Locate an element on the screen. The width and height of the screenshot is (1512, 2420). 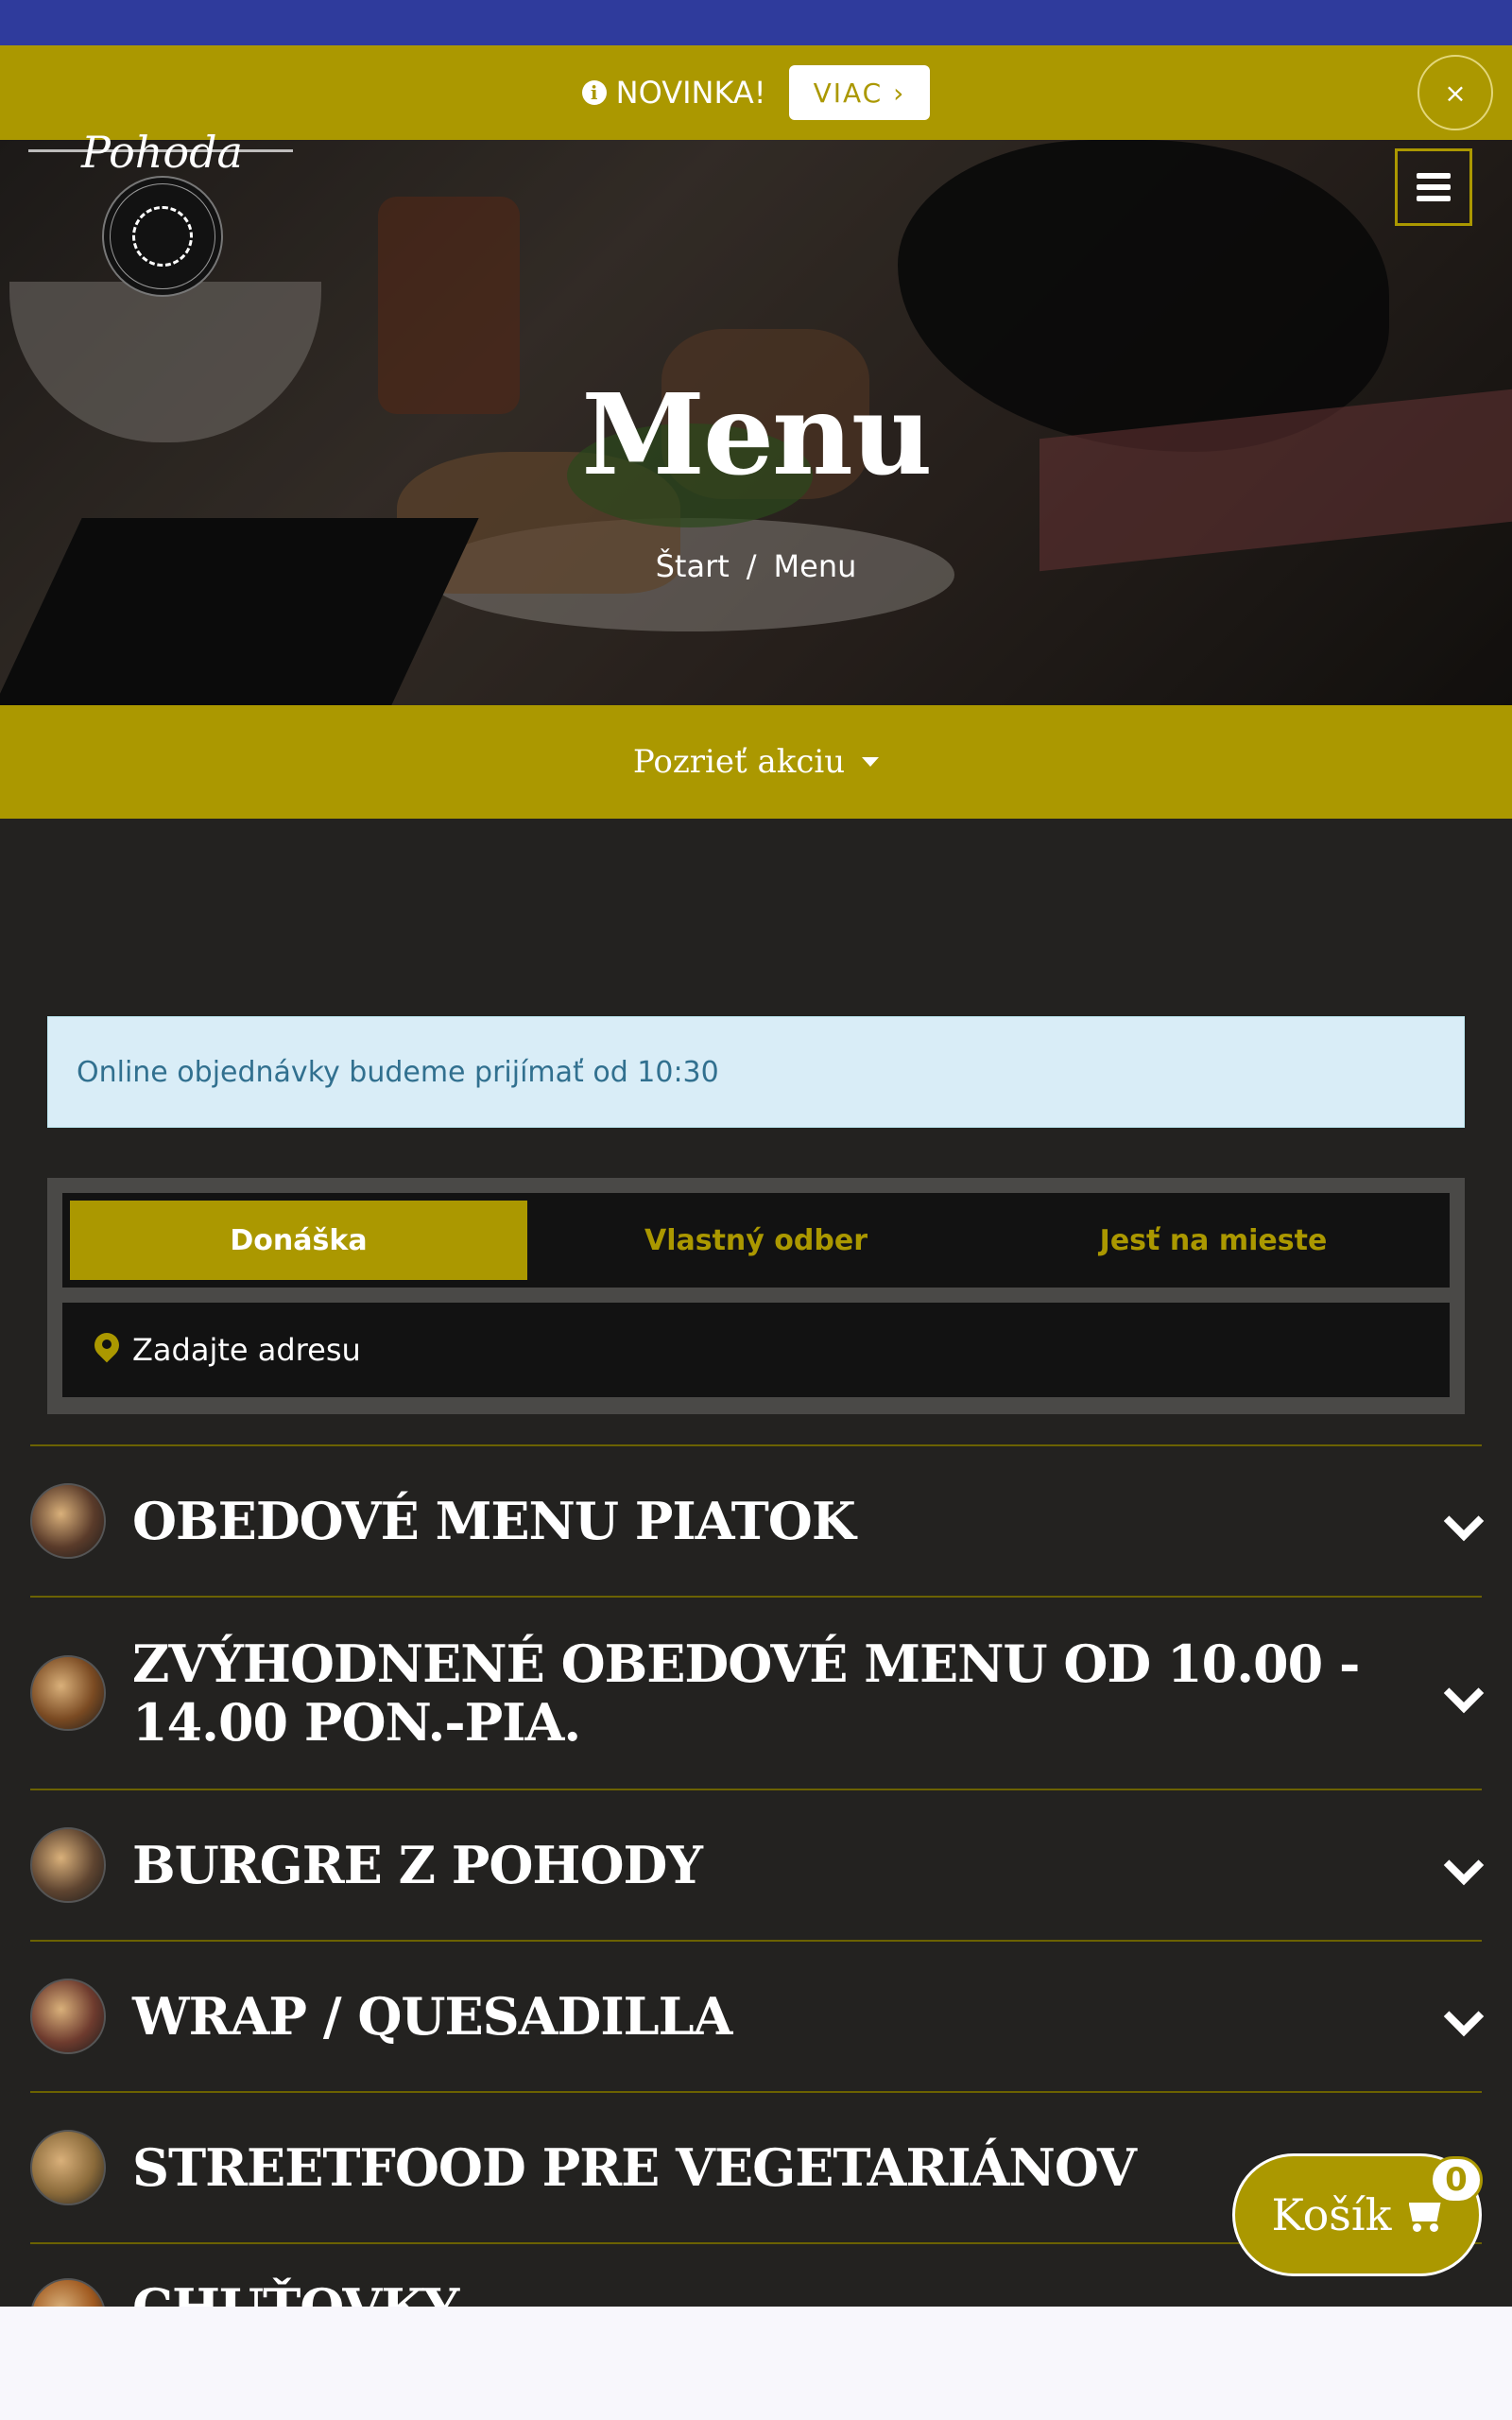
promo-banner: i NOVINKA! VIAC › × is located at coordinates (756, 92).